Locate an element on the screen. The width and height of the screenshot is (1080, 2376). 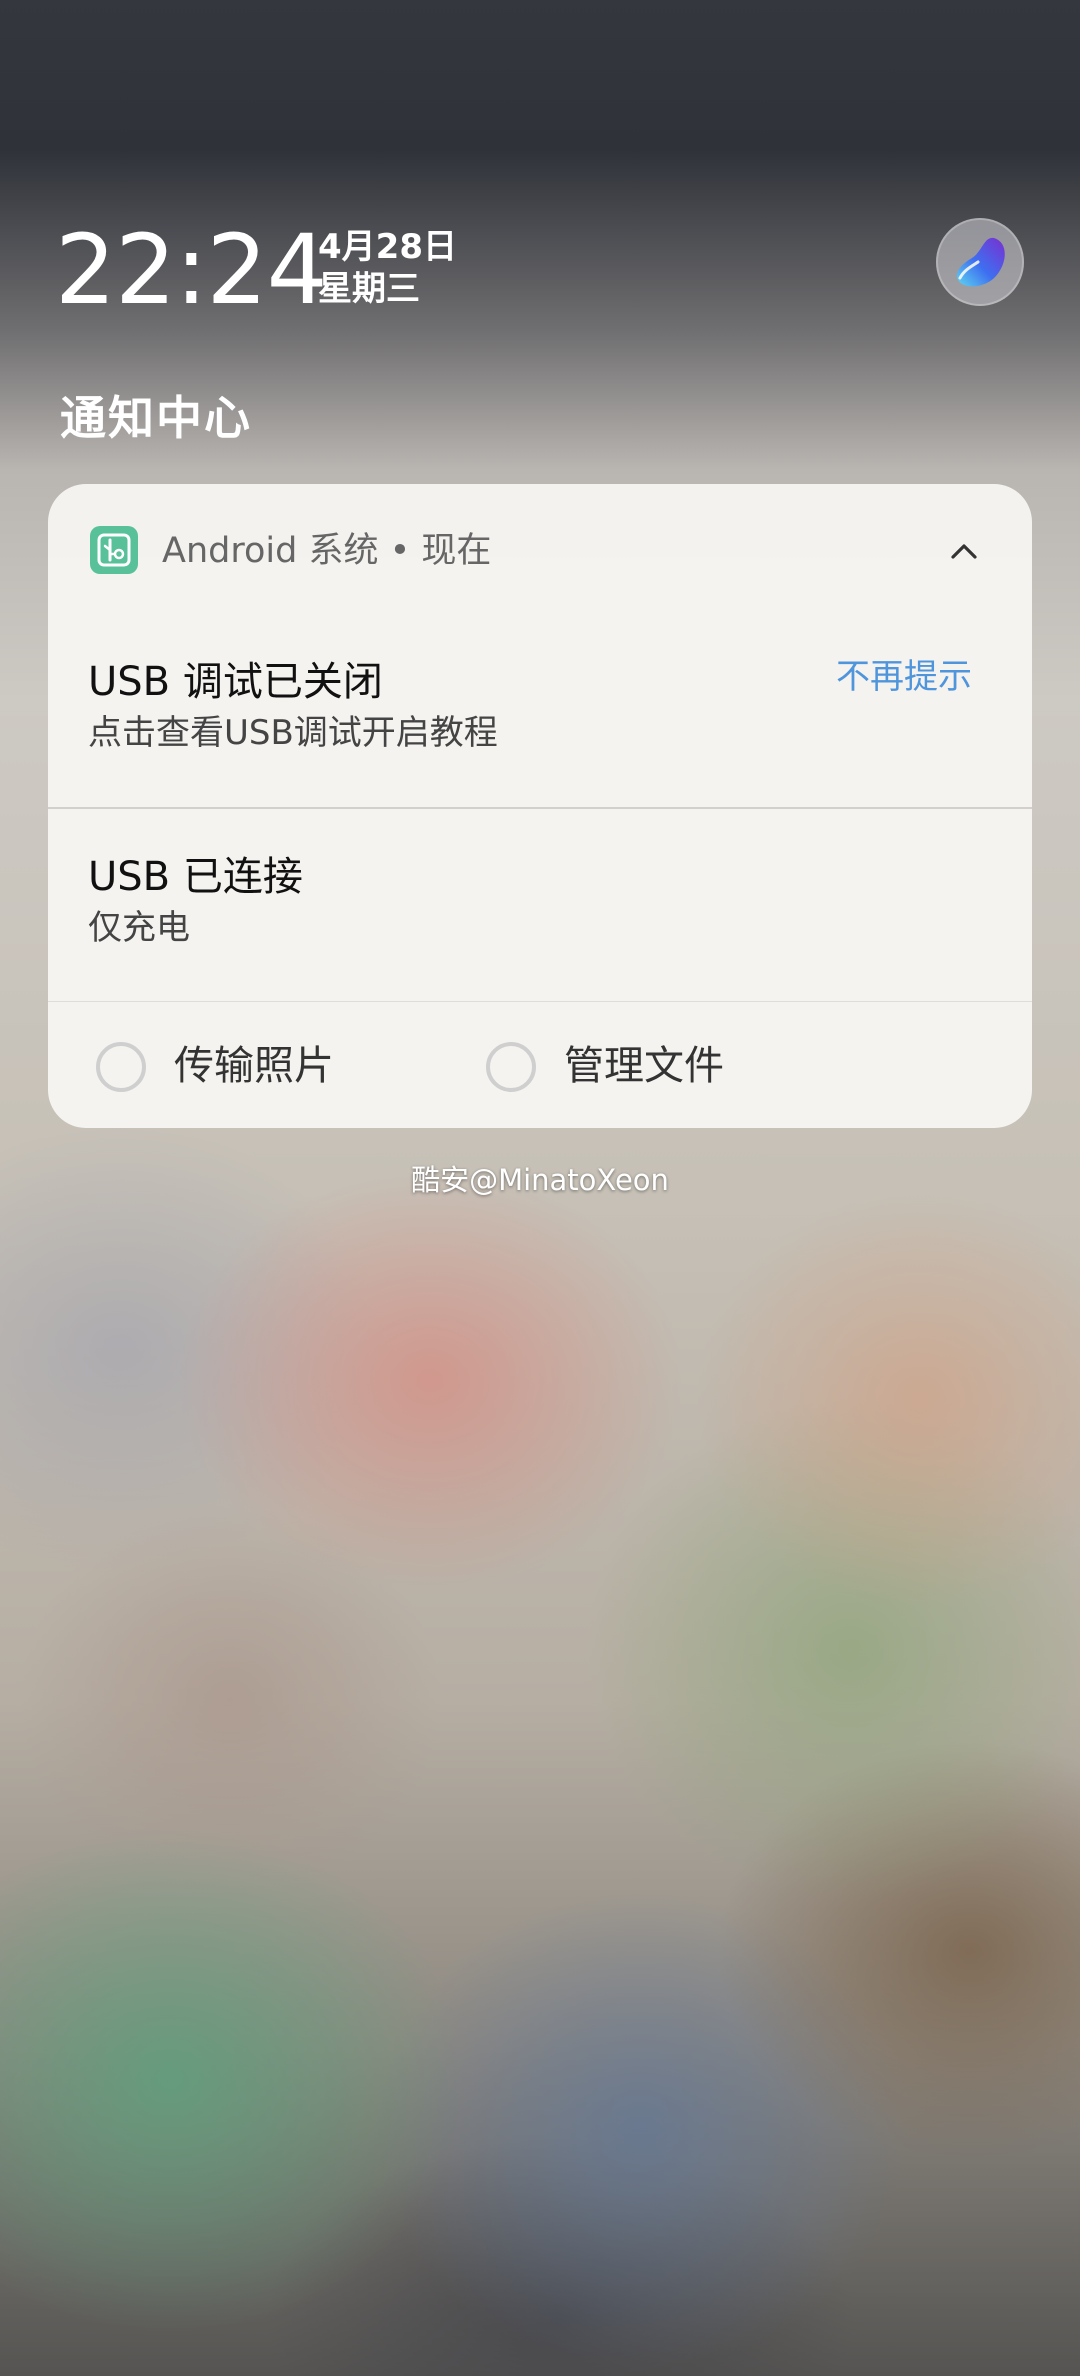
clock-time: 22:24 is located at coordinates (191, 270).